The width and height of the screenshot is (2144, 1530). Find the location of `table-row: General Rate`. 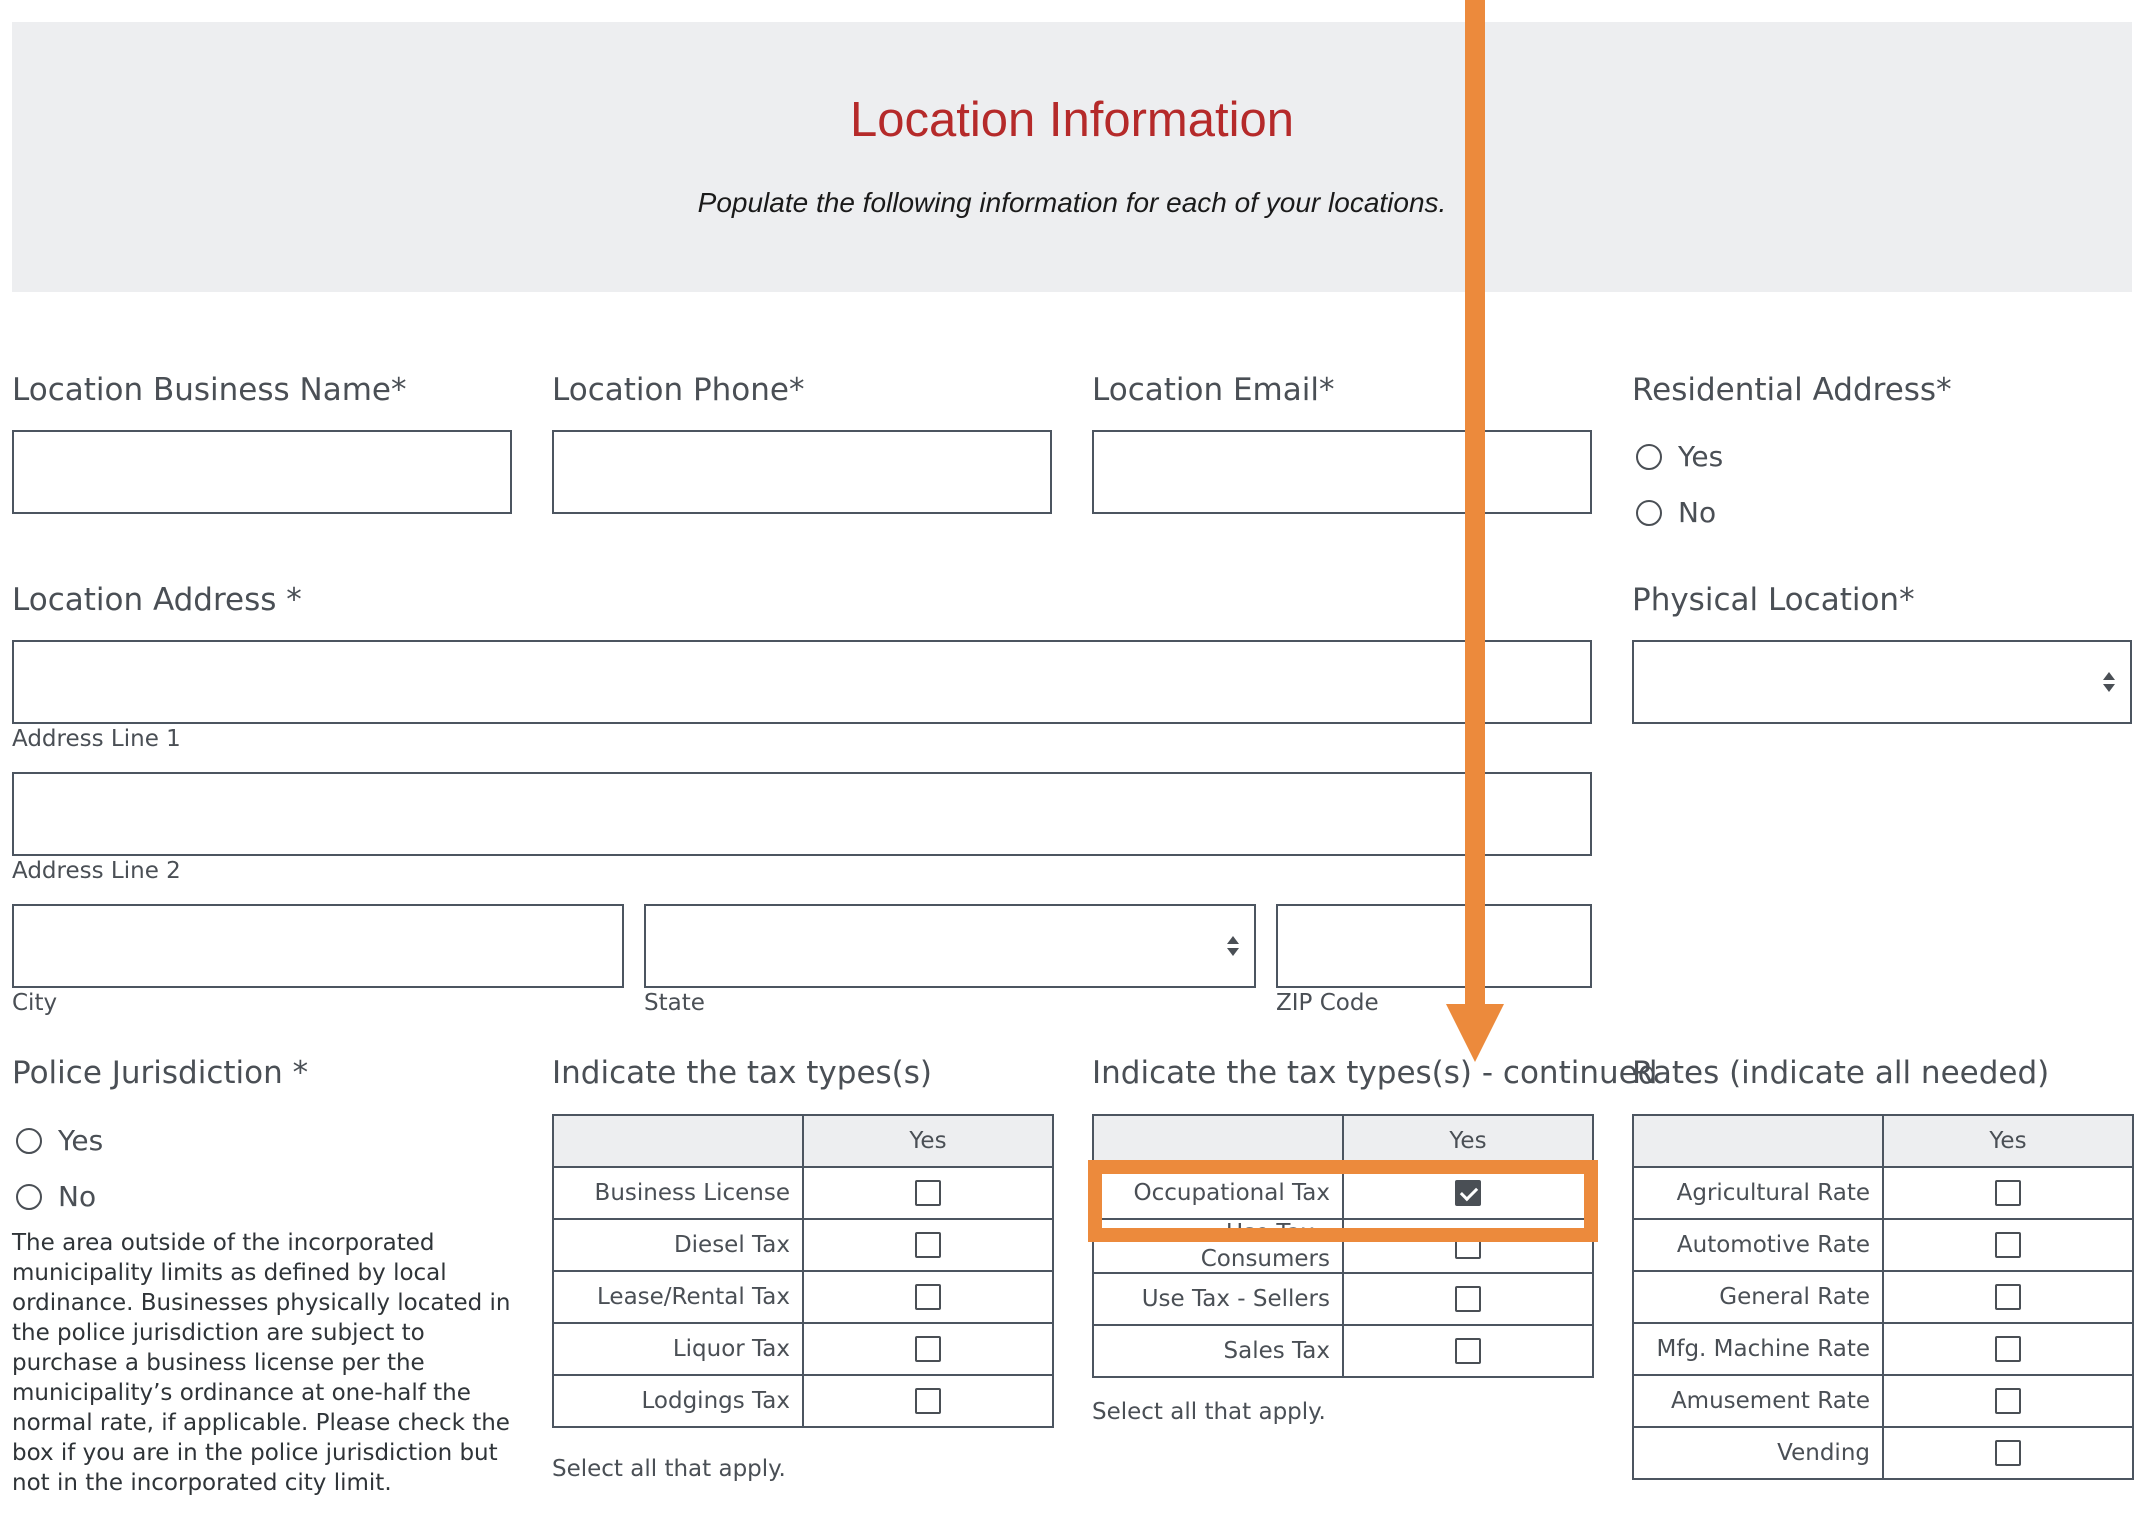

table-row: General Rate is located at coordinates (1883, 1297).